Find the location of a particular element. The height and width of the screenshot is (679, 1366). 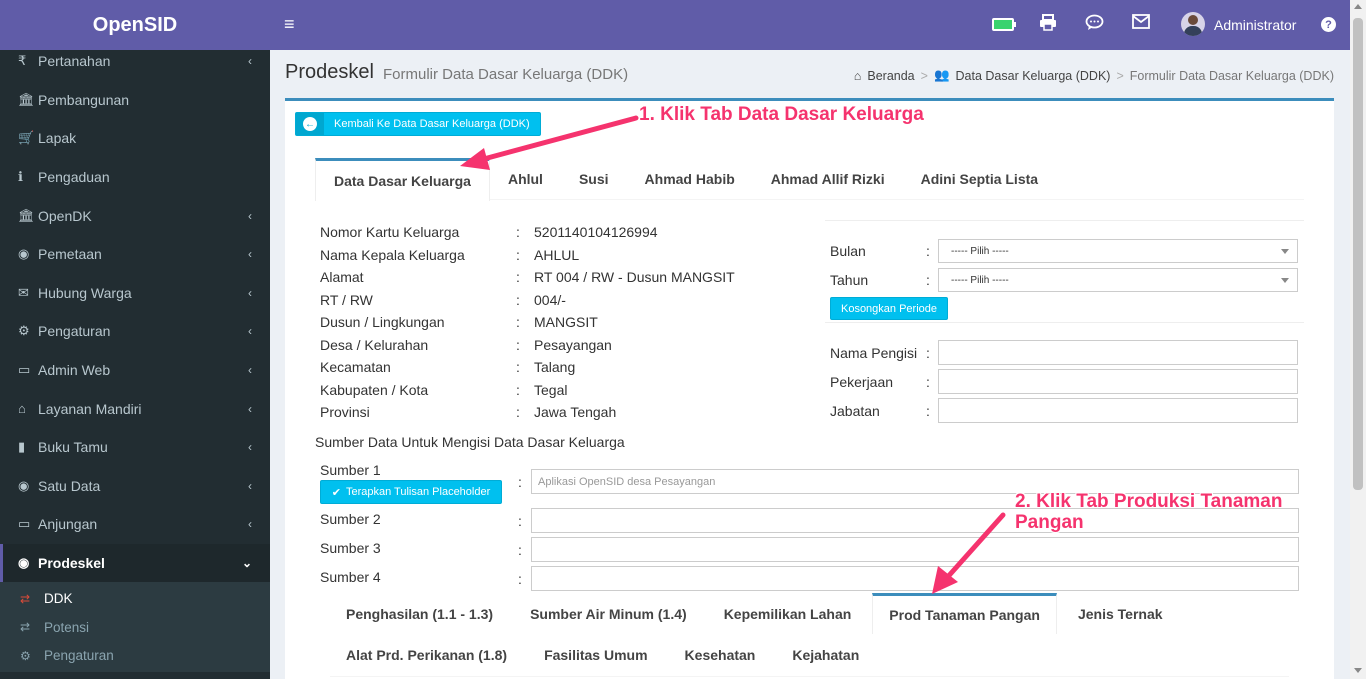

globe-icon: ◉ is located at coordinates (24, 254).